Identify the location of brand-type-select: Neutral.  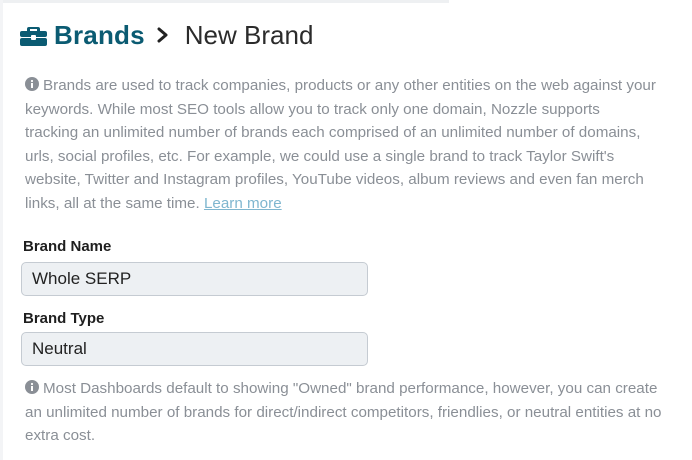
(194, 349).